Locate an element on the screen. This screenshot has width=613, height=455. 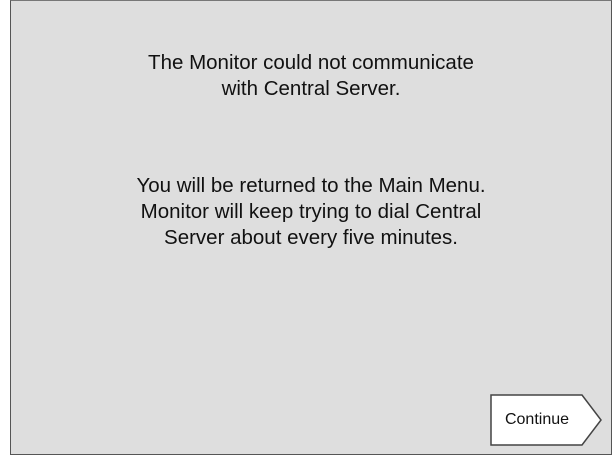
continue-button-label: Continue is located at coordinates (537, 419).